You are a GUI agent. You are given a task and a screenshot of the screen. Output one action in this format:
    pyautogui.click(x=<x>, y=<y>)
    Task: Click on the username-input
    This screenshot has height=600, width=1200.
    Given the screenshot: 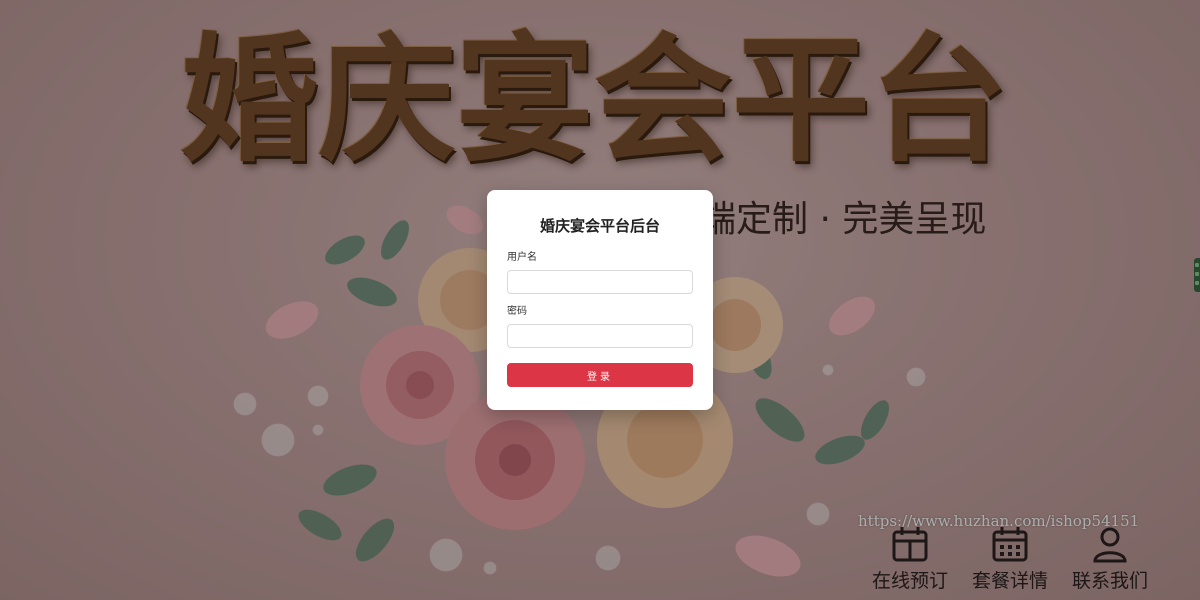 What is the action you would take?
    pyautogui.click(x=600, y=282)
    